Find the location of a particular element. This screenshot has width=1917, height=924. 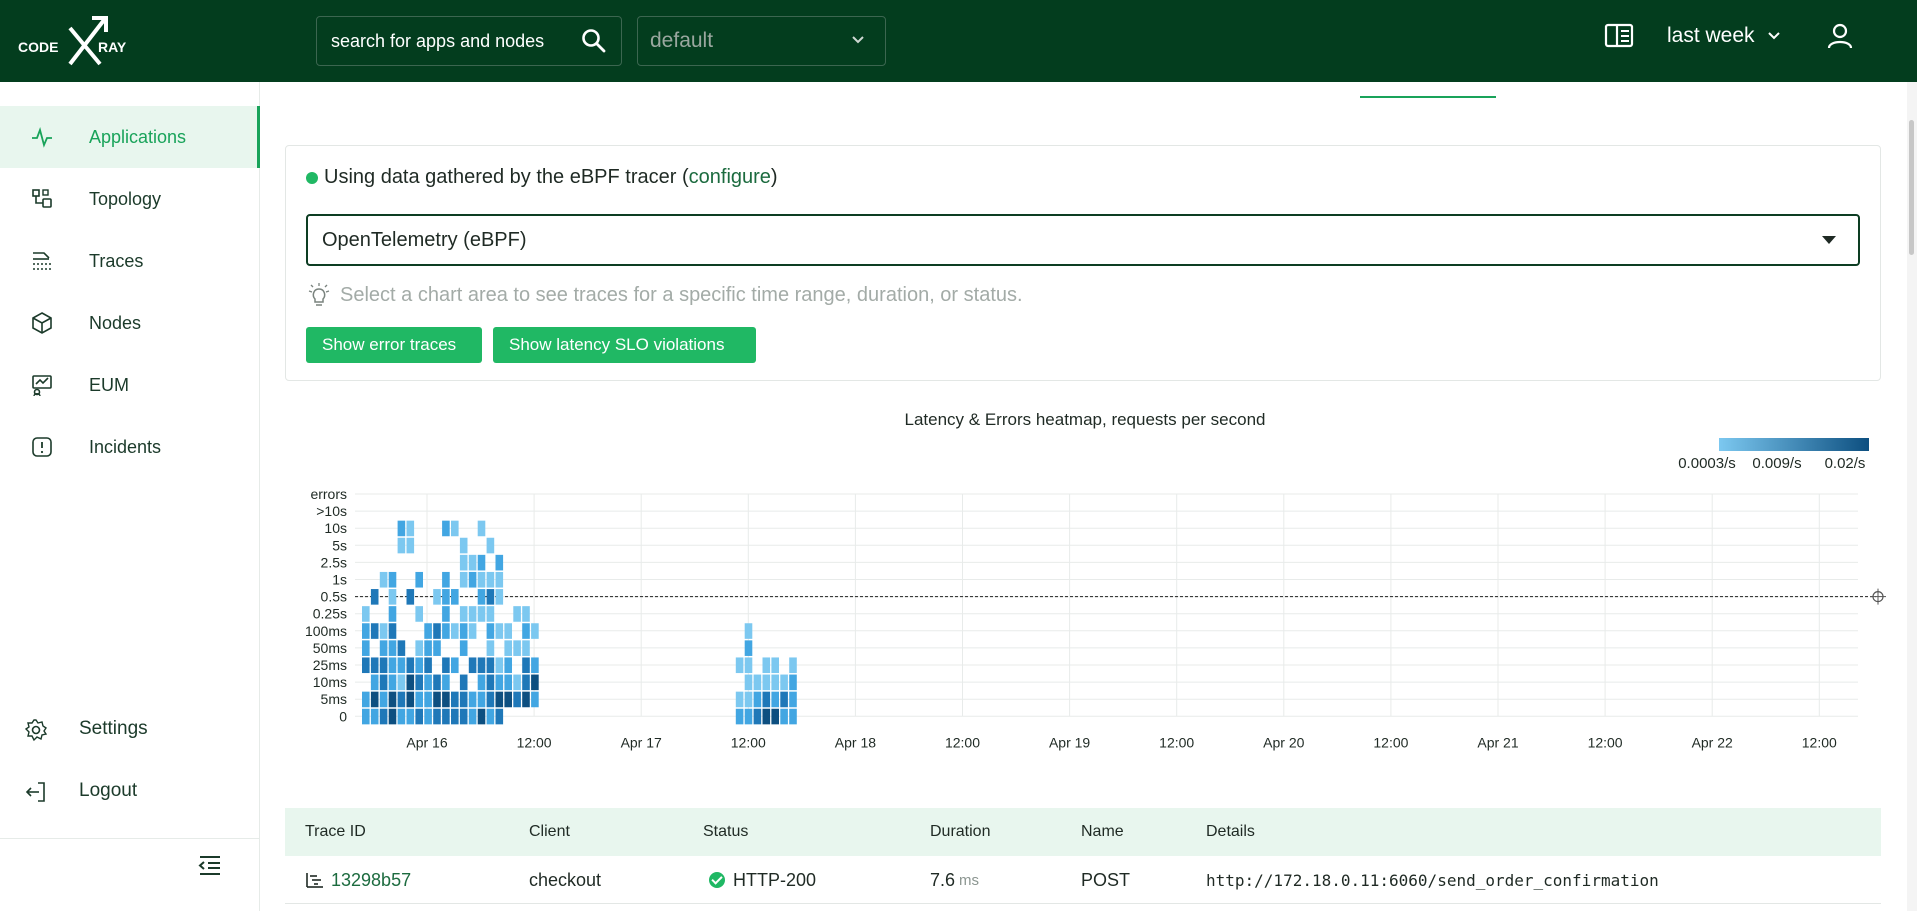

sidebar-item-topology: Topology is located at coordinates (130, 199).